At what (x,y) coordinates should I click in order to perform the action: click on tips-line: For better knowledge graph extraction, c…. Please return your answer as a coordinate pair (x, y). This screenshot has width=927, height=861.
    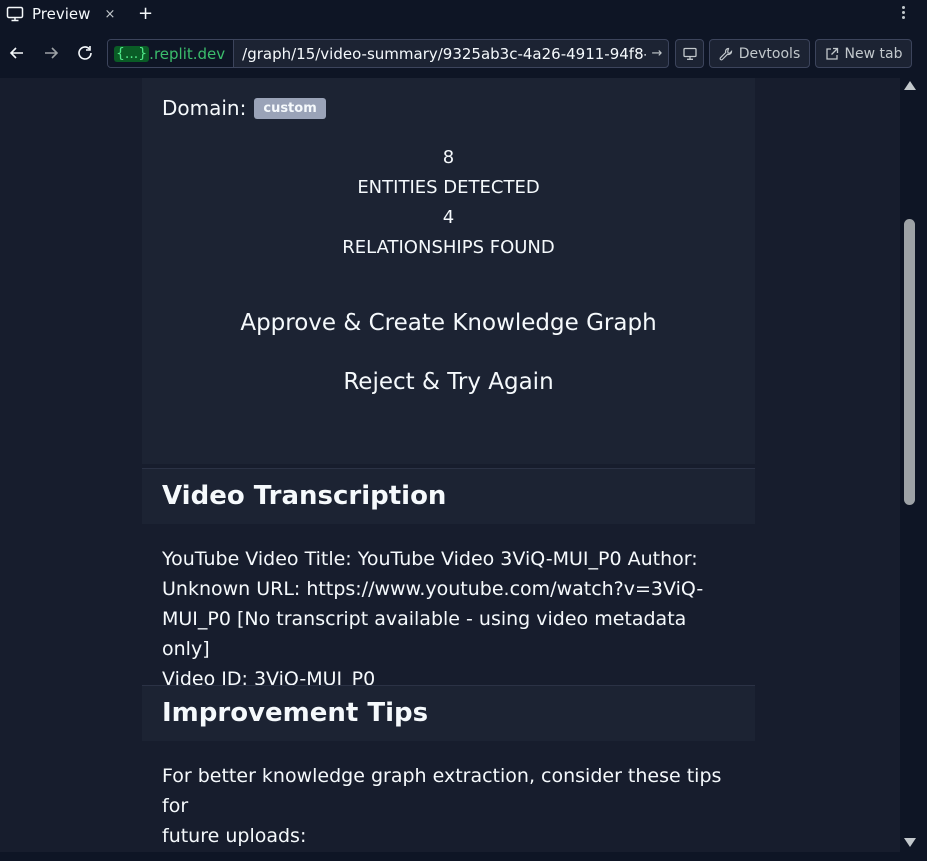
    Looking at the image, I should click on (442, 791).